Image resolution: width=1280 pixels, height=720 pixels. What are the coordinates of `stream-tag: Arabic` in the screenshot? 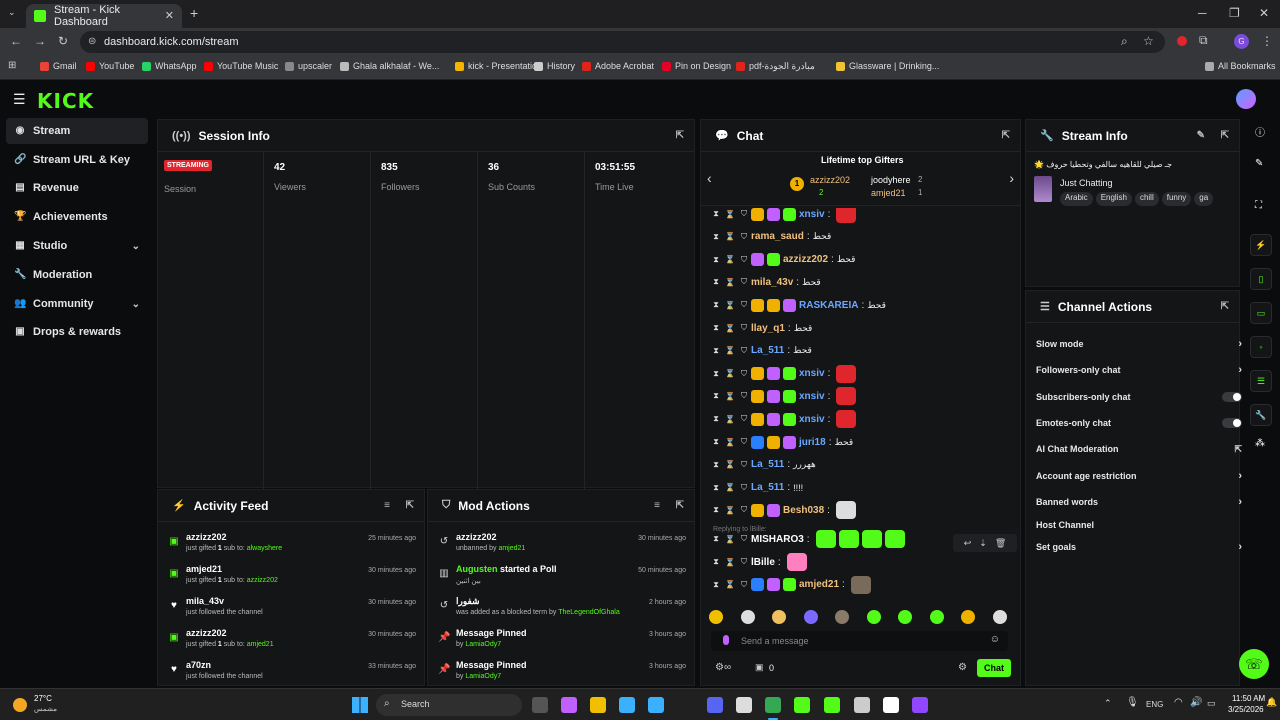 It's located at (1076, 199).